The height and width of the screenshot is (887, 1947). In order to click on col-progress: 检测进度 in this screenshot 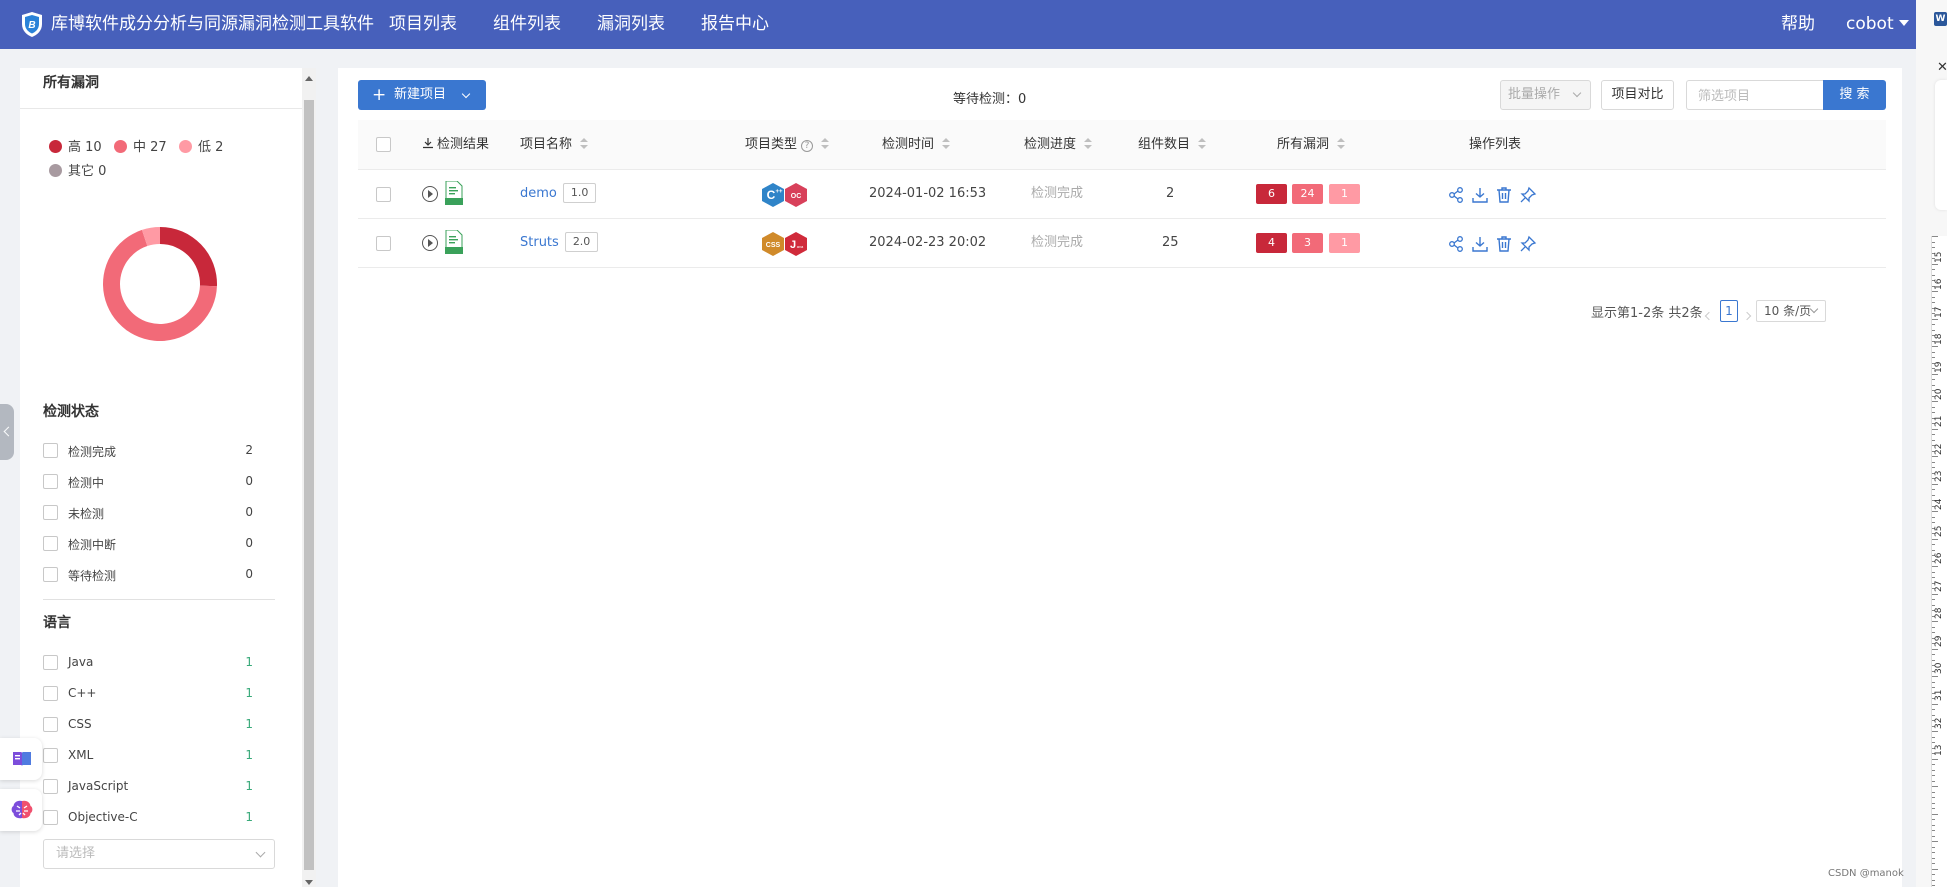, I will do `click(1058, 145)`.